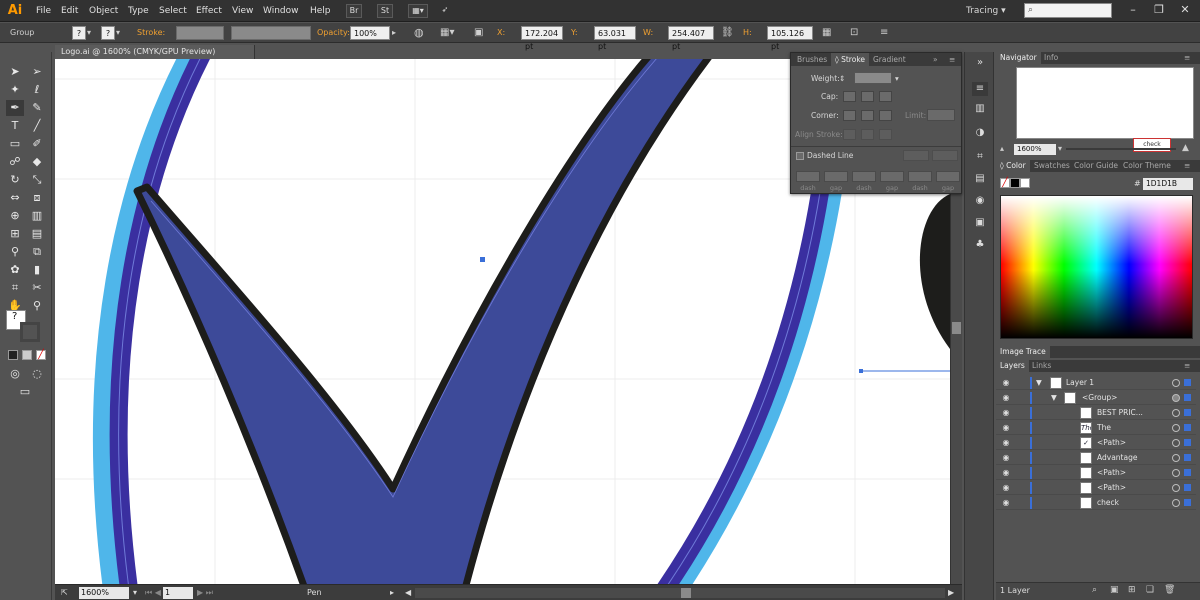 This screenshot has width=1200, height=600. Describe the element at coordinates (15, 126) in the screenshot. I see `type-icon: T` at that location.